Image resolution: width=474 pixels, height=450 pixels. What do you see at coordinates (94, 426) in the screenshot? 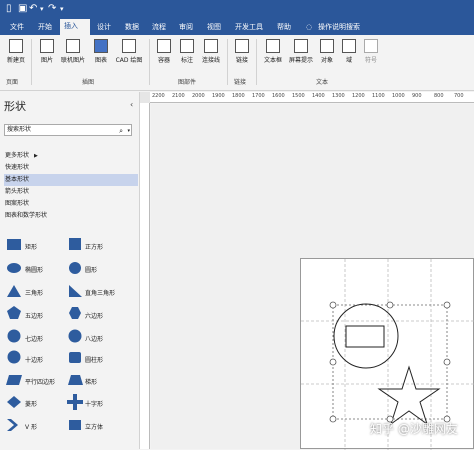
I see `shape-label: 立方体` at bounding box center [94, 426].